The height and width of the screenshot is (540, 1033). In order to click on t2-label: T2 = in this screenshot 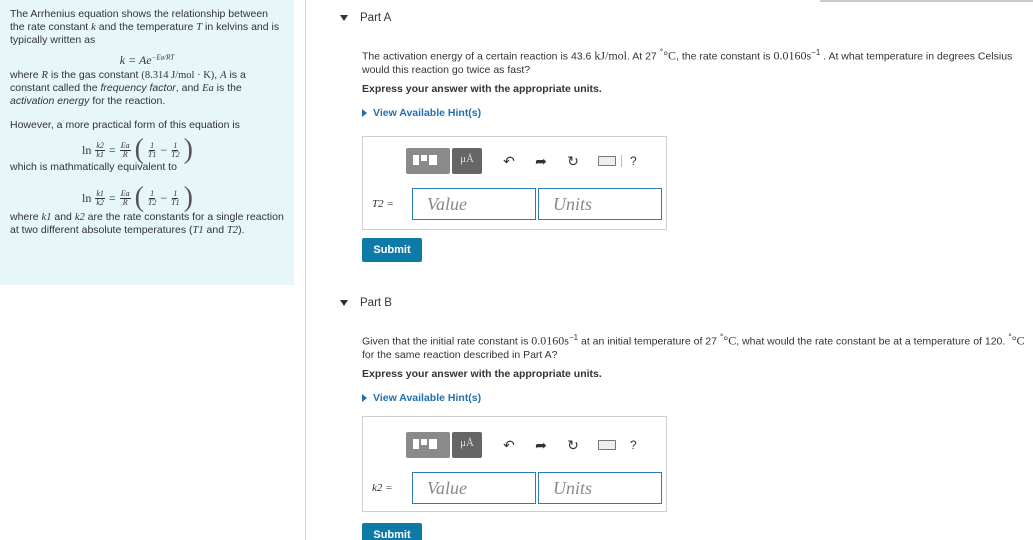, I will do `click(383, 204)`.